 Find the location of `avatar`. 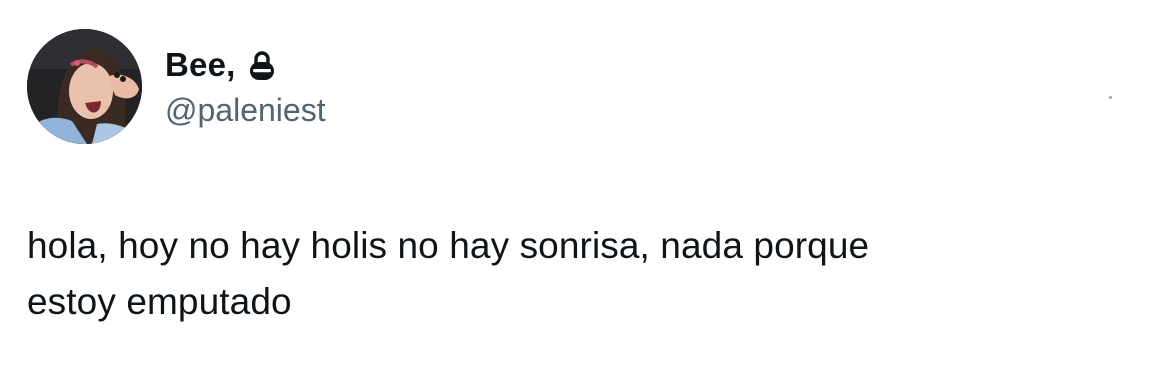

avatar is located at coordinates (84, 86).